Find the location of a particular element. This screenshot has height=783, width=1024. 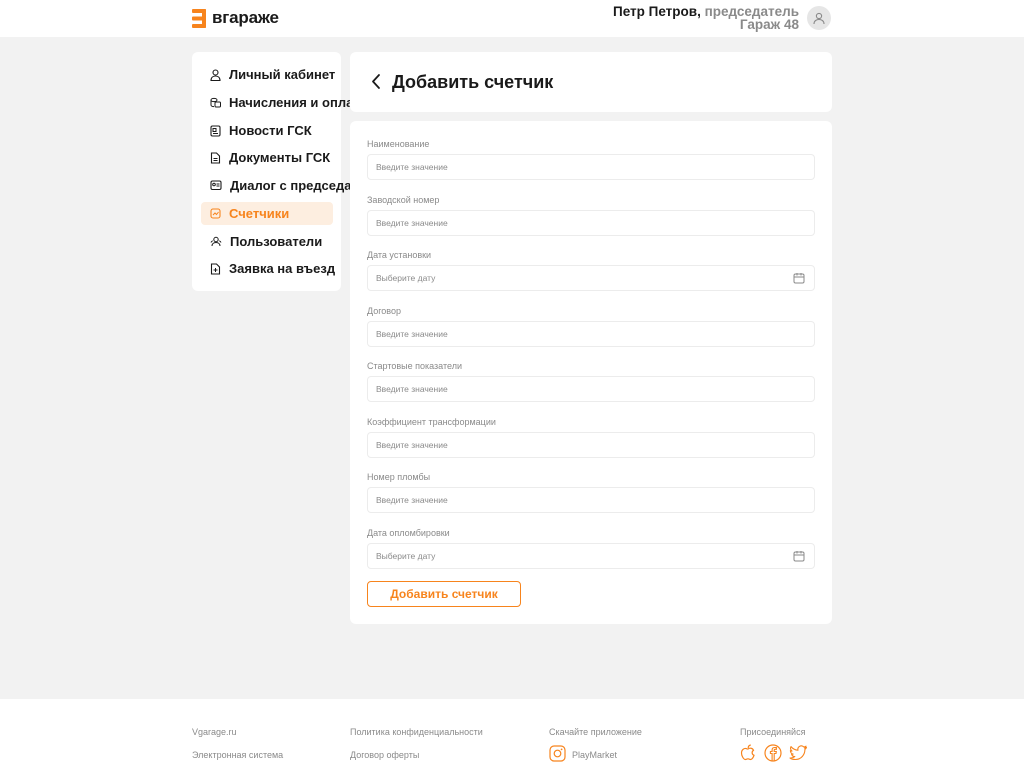

back-arrow-icon is located at coordinates (376, 81).